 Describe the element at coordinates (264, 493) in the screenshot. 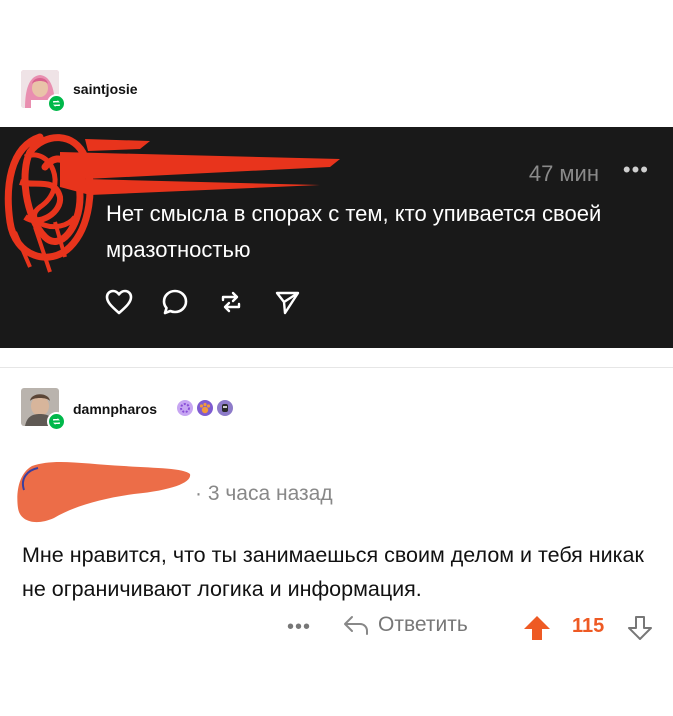

I see `comment-time: · 3 часа назад` at that location.